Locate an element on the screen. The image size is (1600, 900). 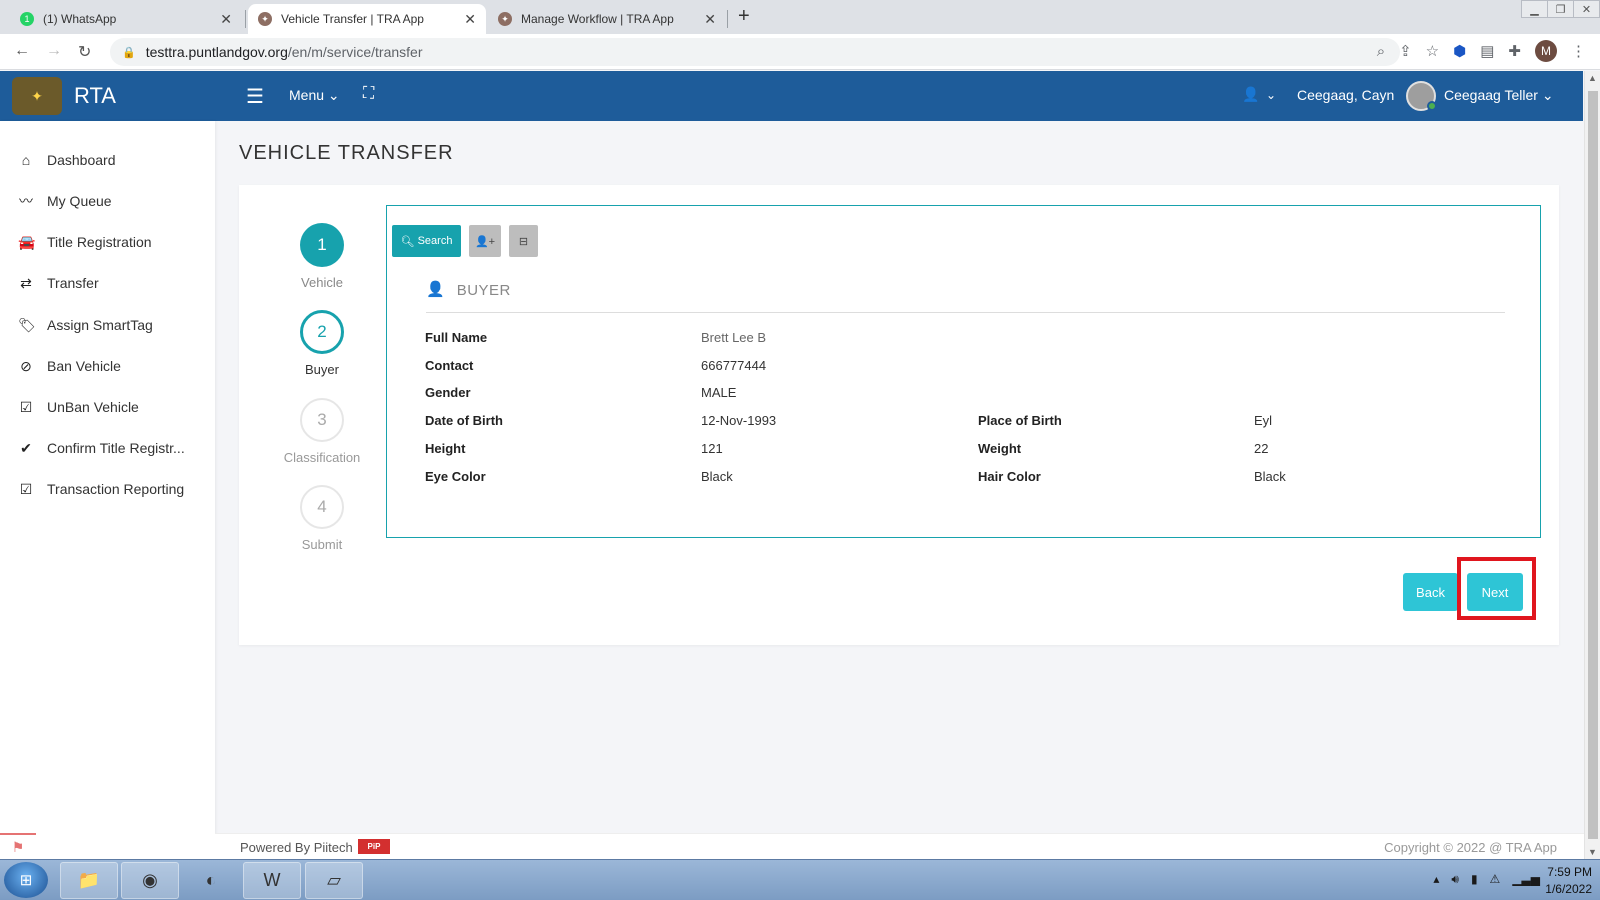
sidebar-item-assign-smarttag: 🏷 Assign SmartTag is located at coordinates (107, 325).